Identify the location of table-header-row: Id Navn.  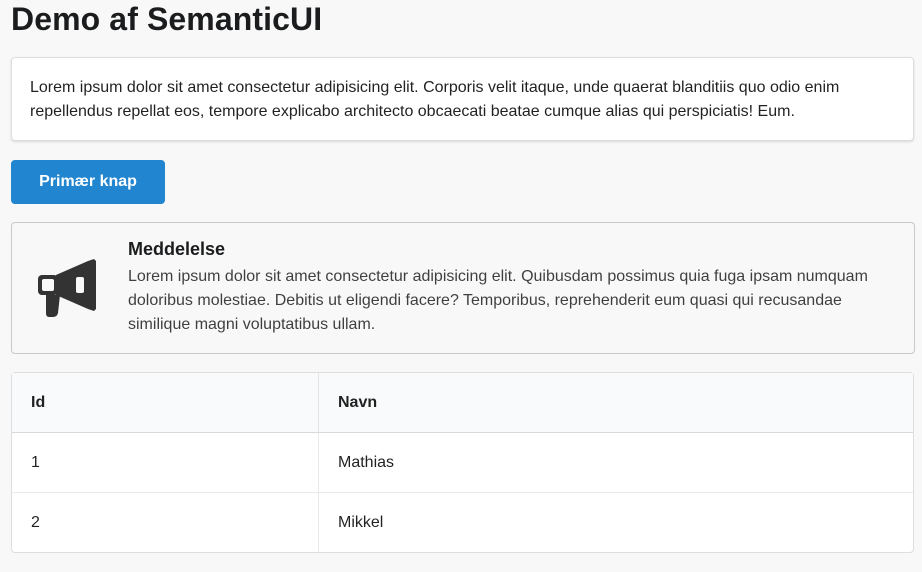
(462, 403).